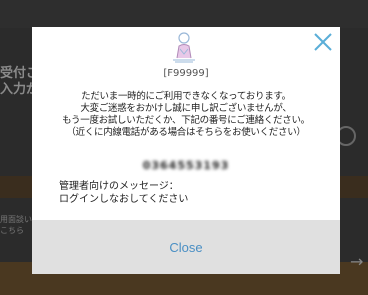 This screenshot has height=295, width=368. What do you see at coordinates (119, 186) in the screenshot?
I see `admin-message-label: 管理者向けのメッセージ：` at bounding box center [119, 186].